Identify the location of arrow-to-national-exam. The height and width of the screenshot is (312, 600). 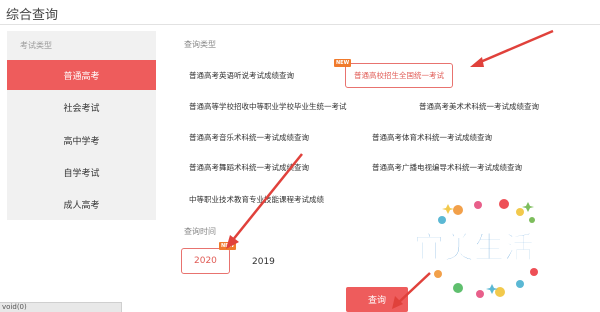
(512, 48).